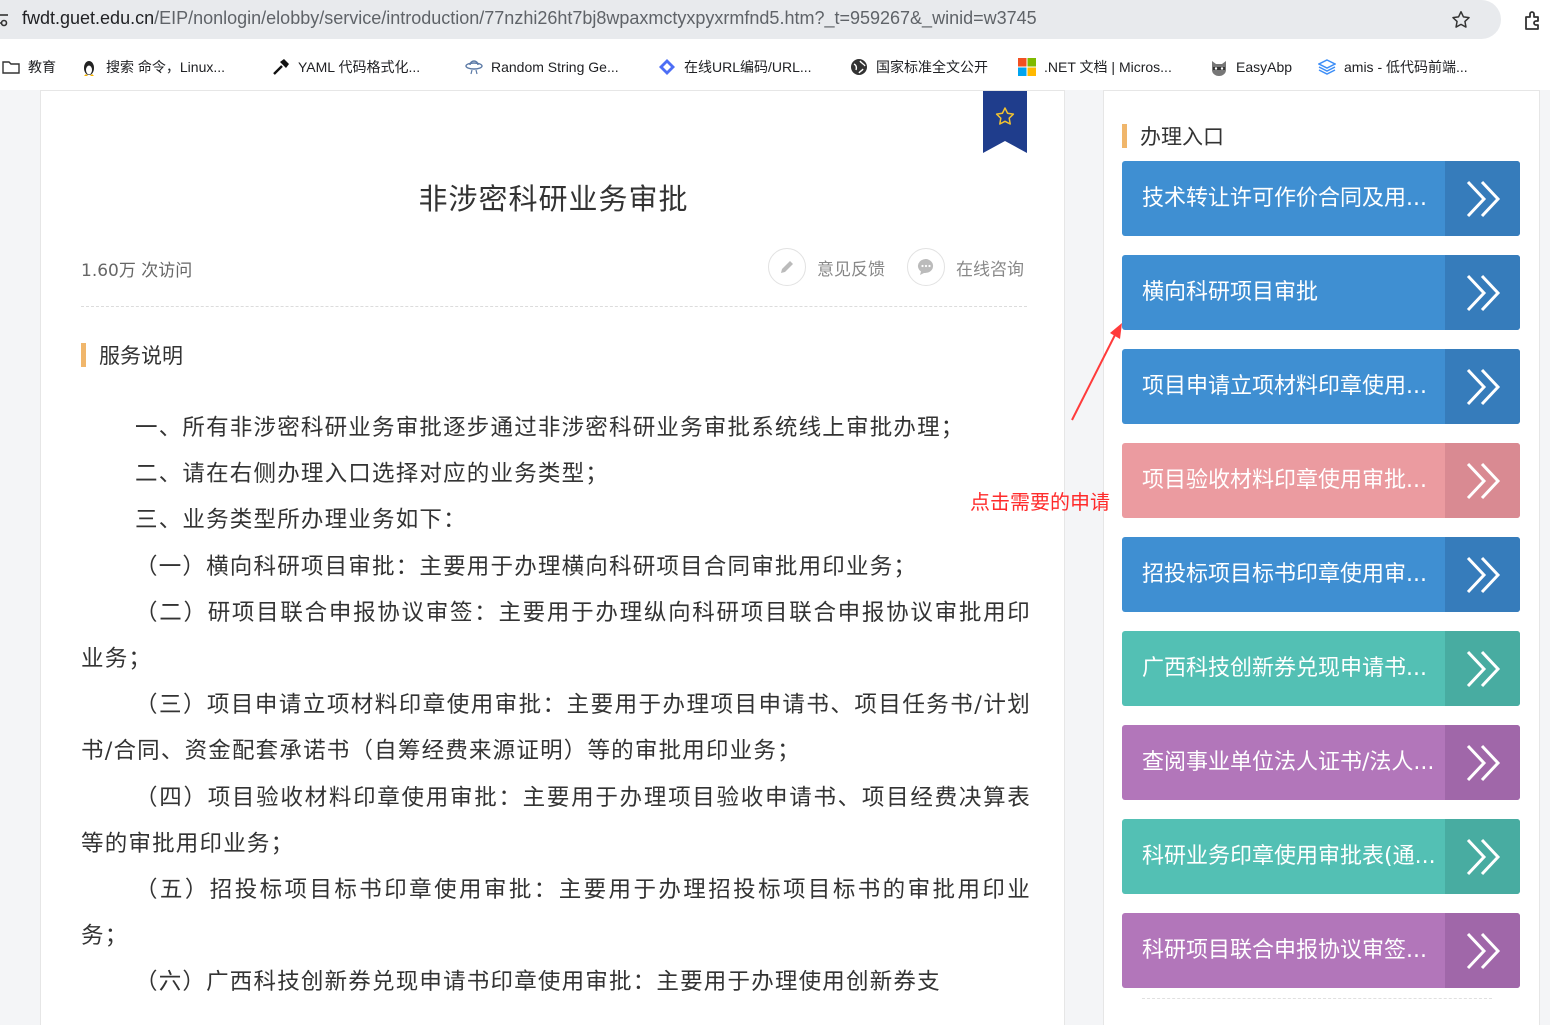 The image size is (1550, 1025). I want to click on section-title: 服务说明, so click(141, 356).